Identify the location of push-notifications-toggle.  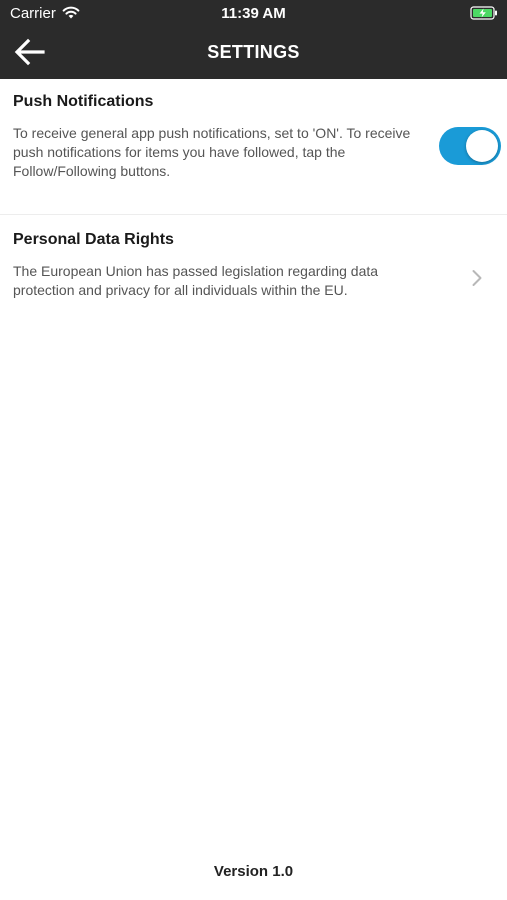
(470, 146).